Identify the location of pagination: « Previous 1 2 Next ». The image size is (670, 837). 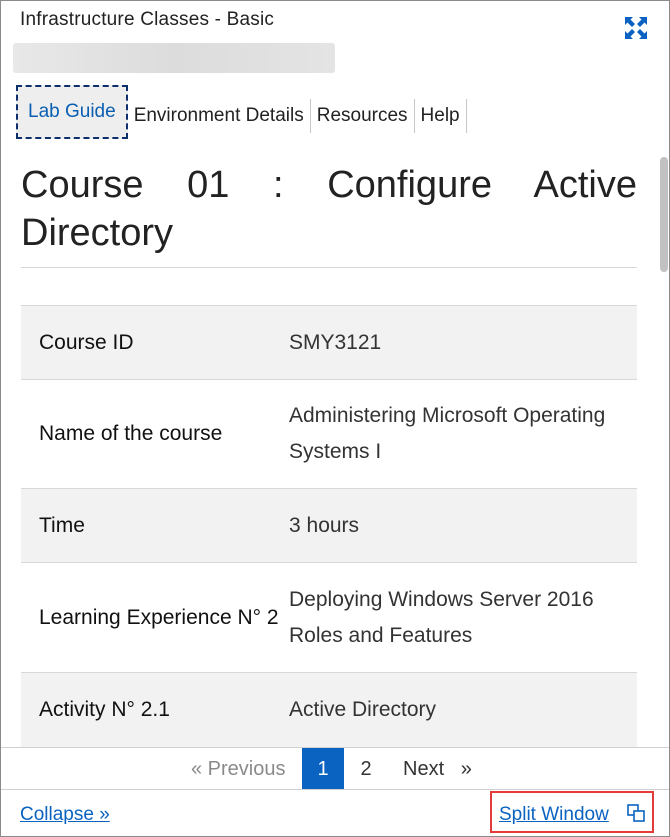
(335, 768).